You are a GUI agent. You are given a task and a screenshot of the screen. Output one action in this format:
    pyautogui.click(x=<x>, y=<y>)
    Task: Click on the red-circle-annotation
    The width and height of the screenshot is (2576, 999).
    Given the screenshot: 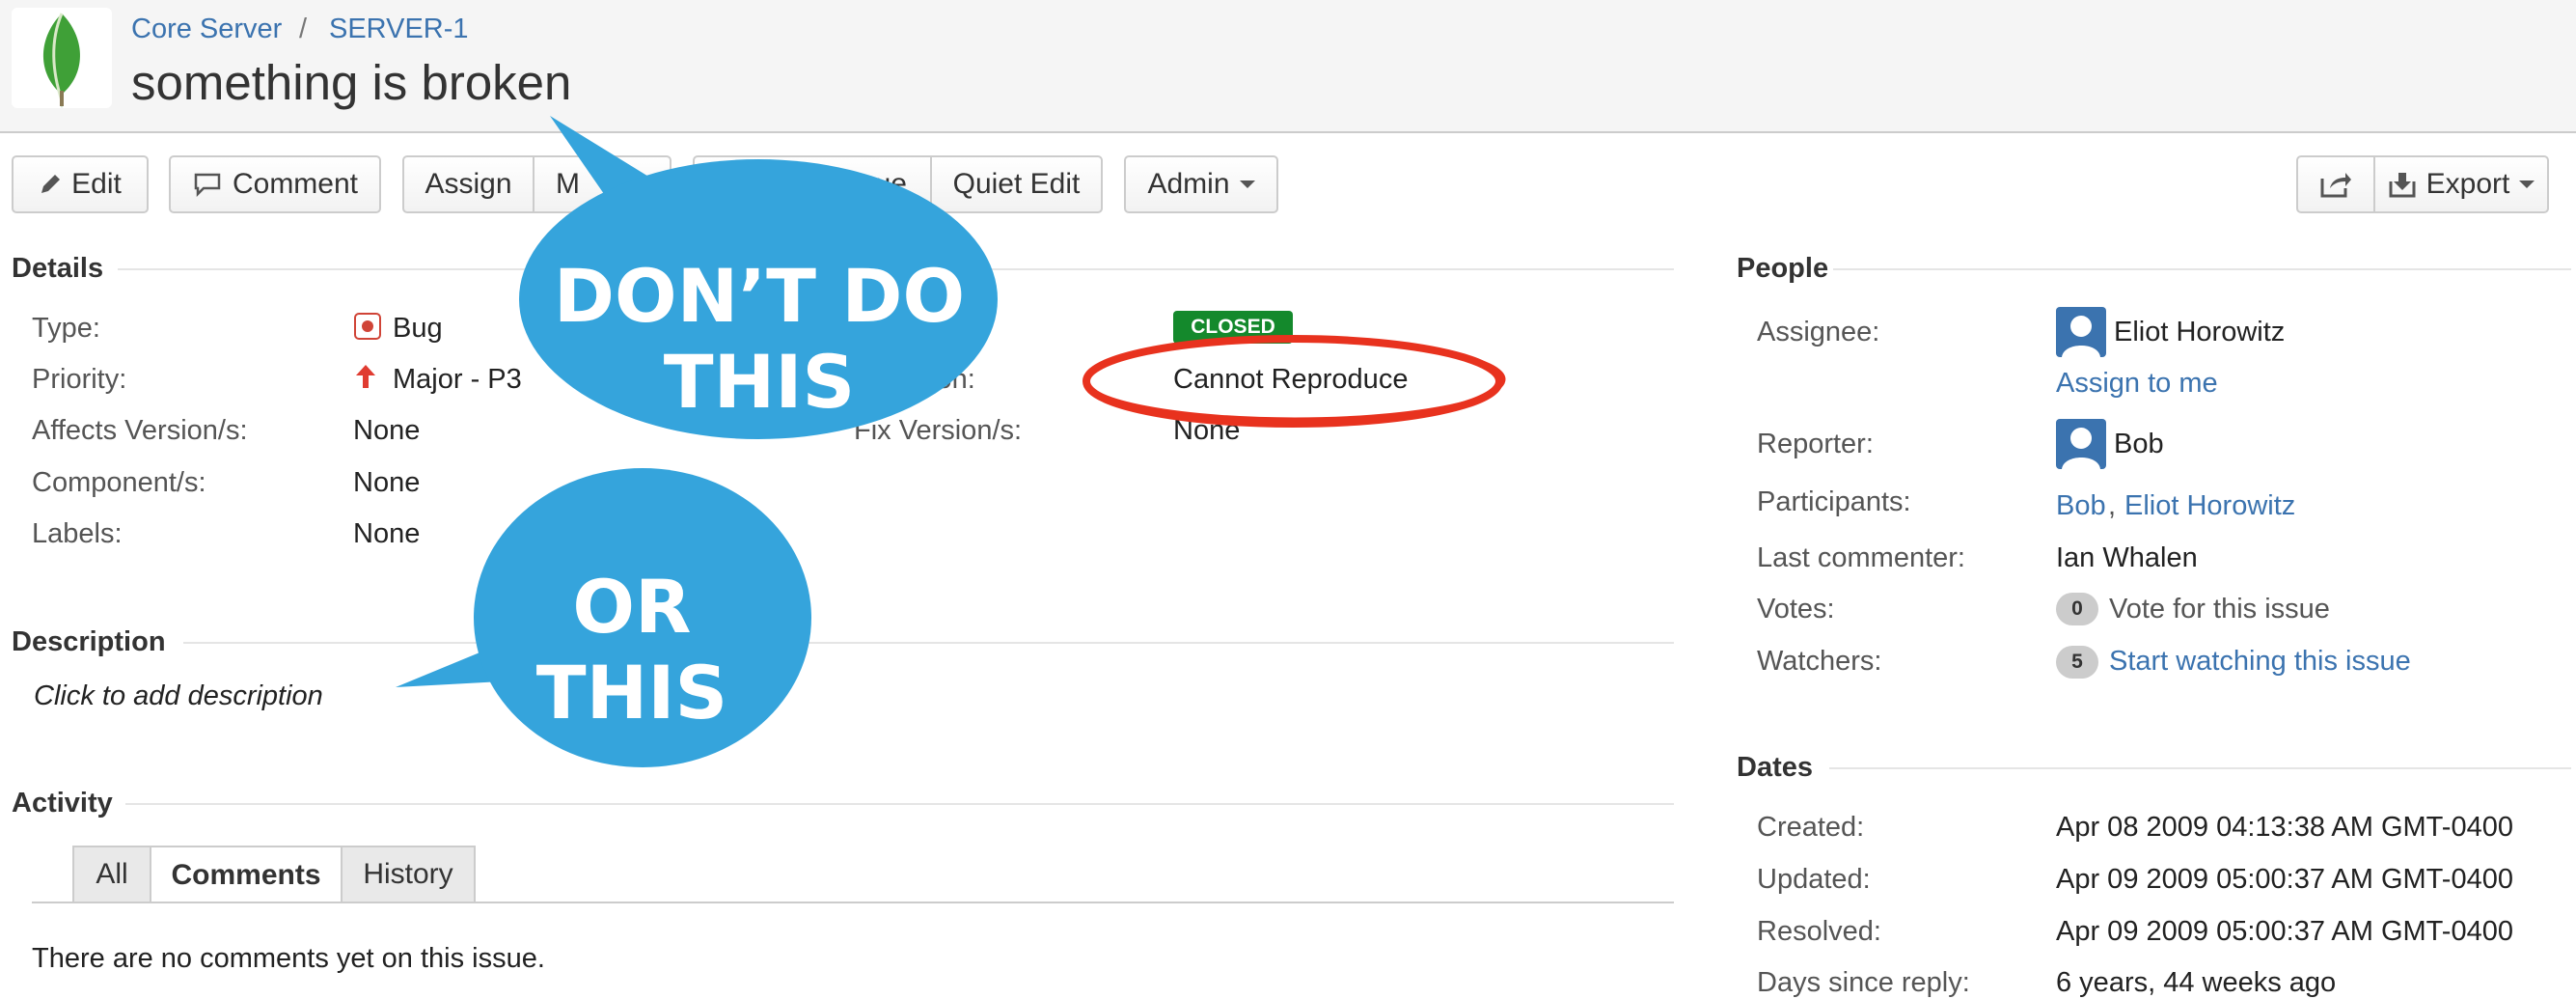 What is the action you would take?
    pyautogui.click(x=1294, y=381)
    